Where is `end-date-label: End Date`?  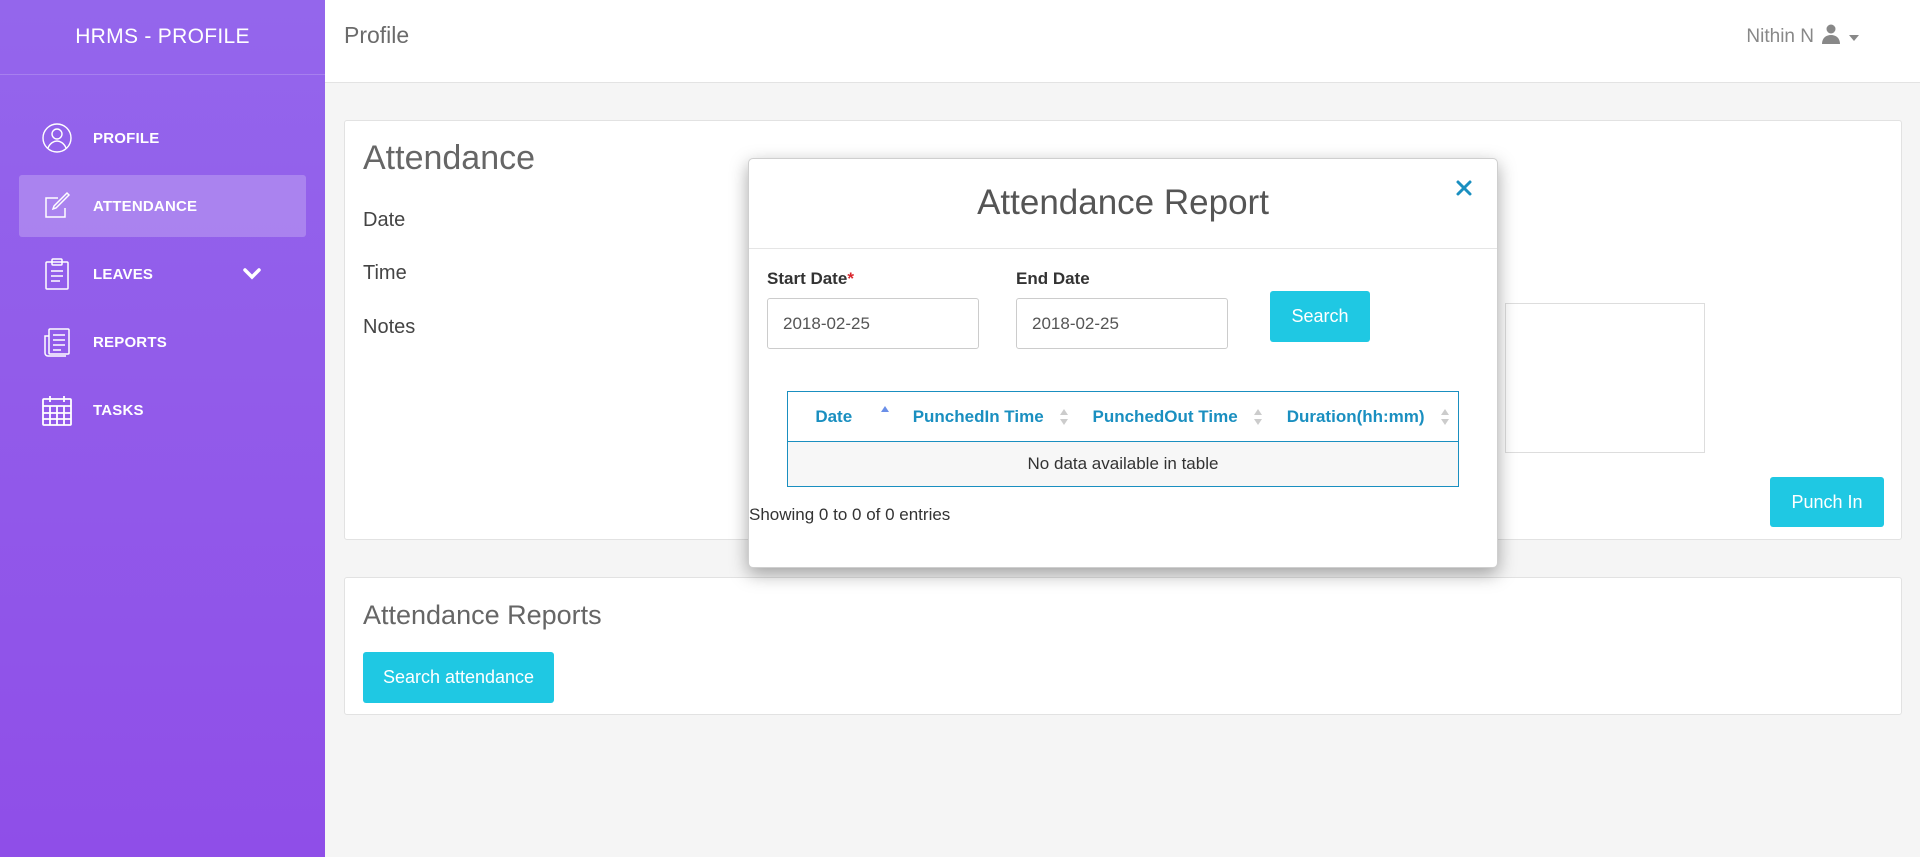
end-date-label: End Date is located at coordinates (1053, 278).